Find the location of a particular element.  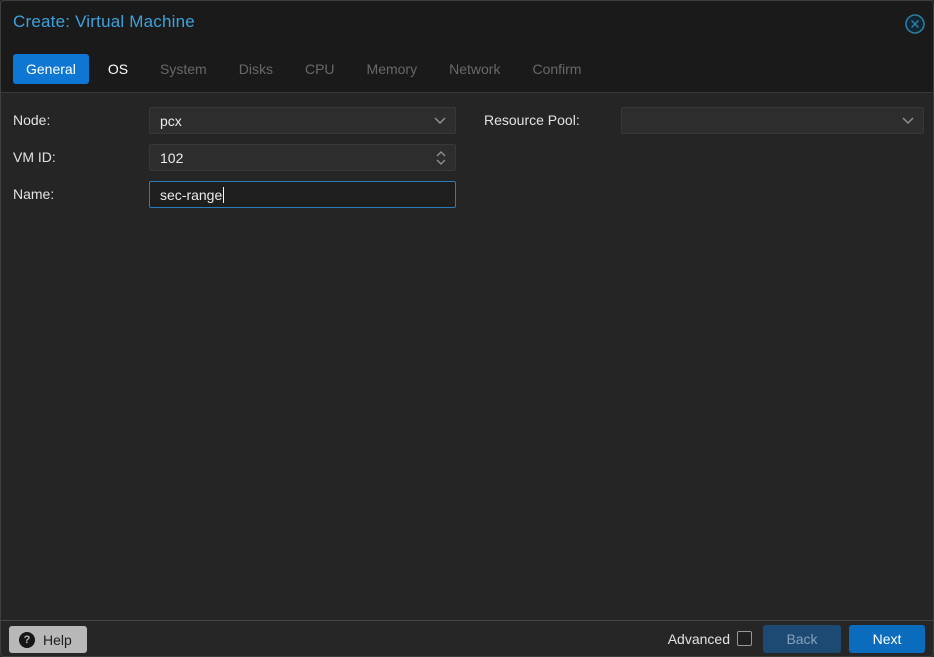

footer-actions: Advanced Back Next is located at coordinates (796, 638).